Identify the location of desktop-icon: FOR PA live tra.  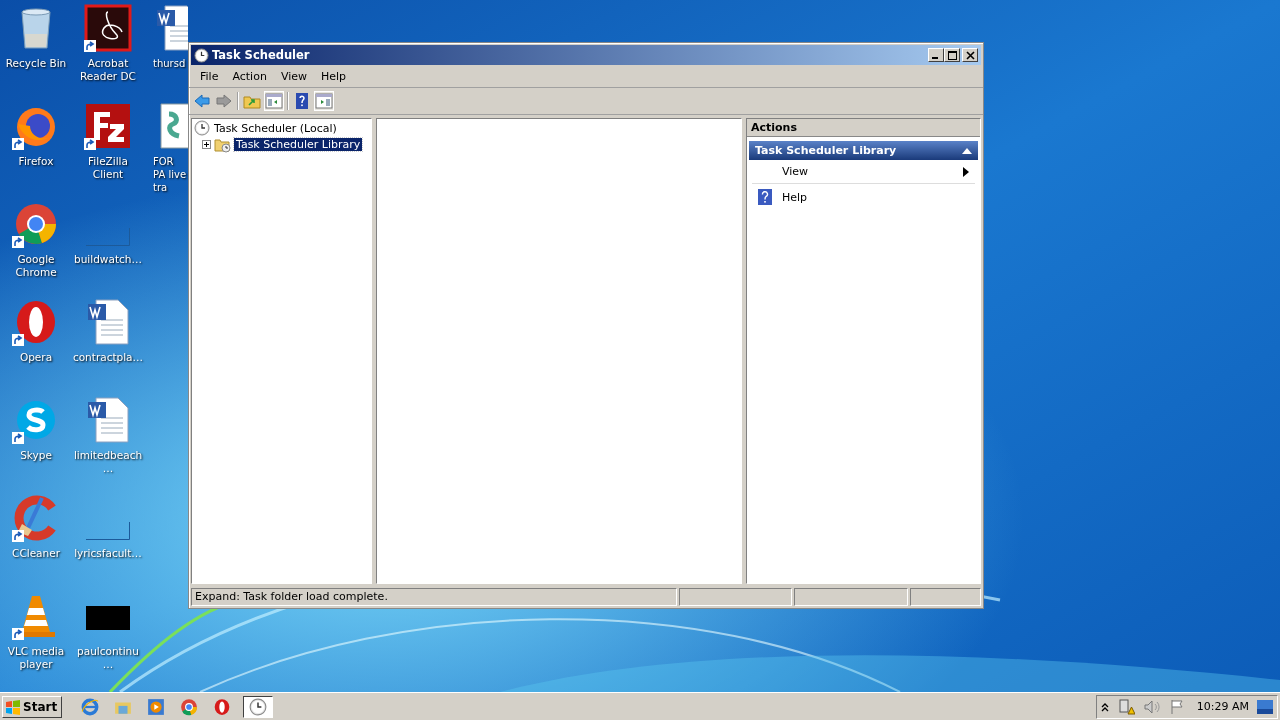
(167, 151).